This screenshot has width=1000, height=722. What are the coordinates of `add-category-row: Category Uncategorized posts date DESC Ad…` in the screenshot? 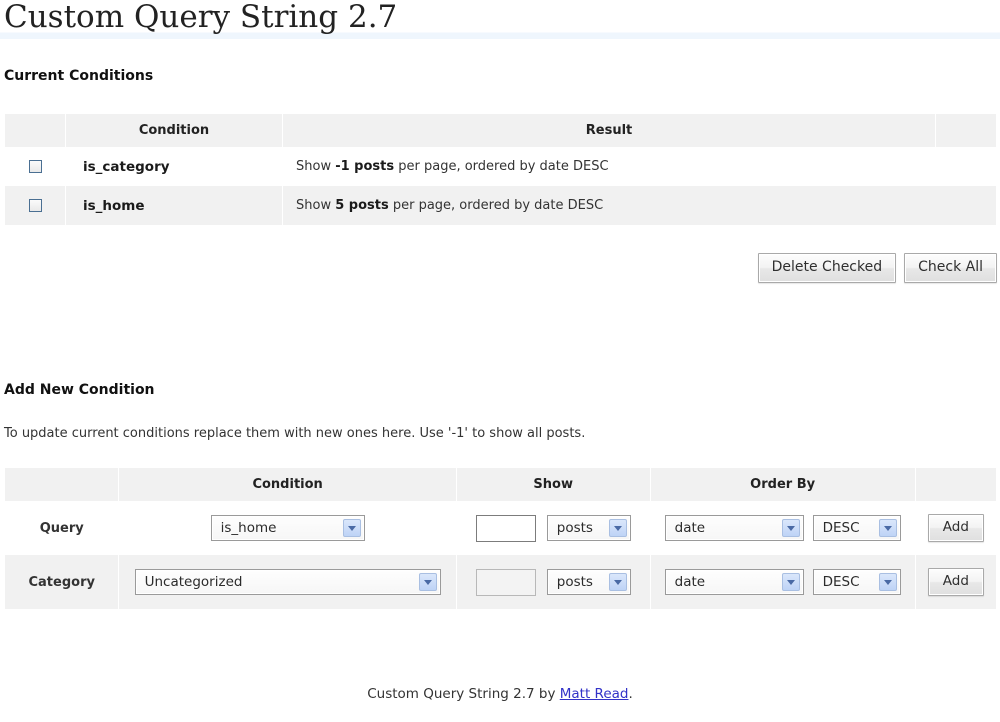 It's located at (500, 582).